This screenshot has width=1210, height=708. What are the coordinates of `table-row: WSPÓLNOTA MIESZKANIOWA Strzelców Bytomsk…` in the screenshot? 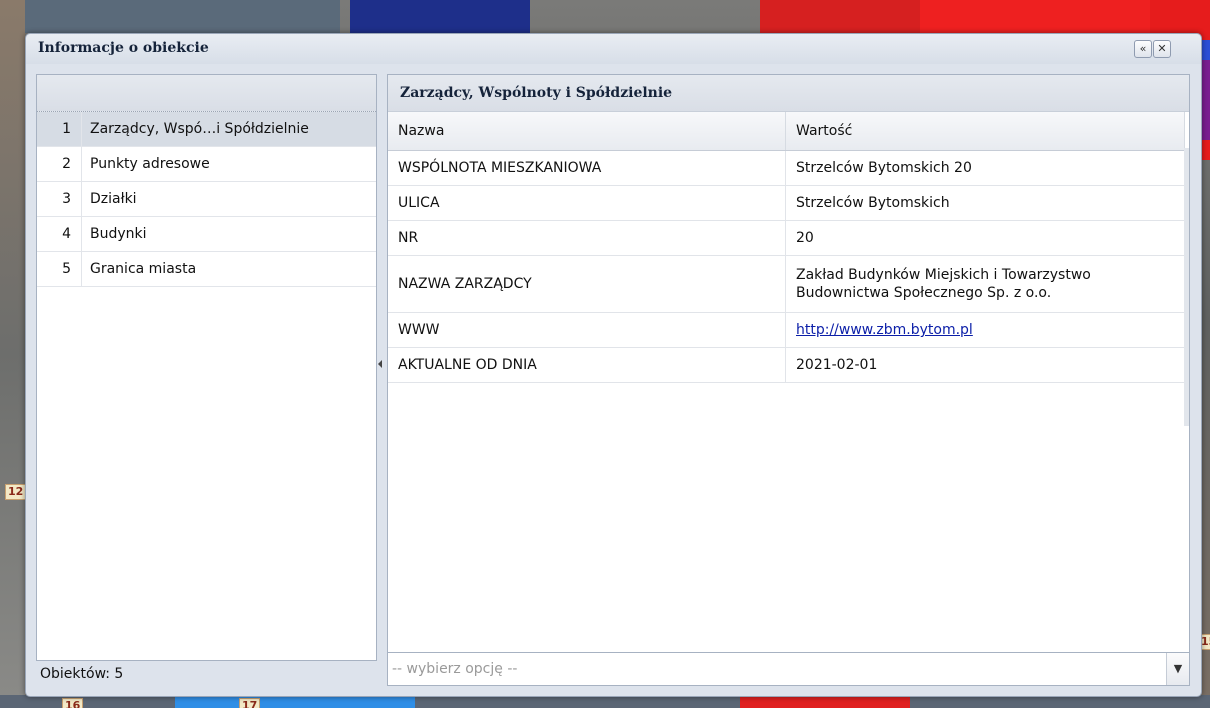 It's located at (786, 168).